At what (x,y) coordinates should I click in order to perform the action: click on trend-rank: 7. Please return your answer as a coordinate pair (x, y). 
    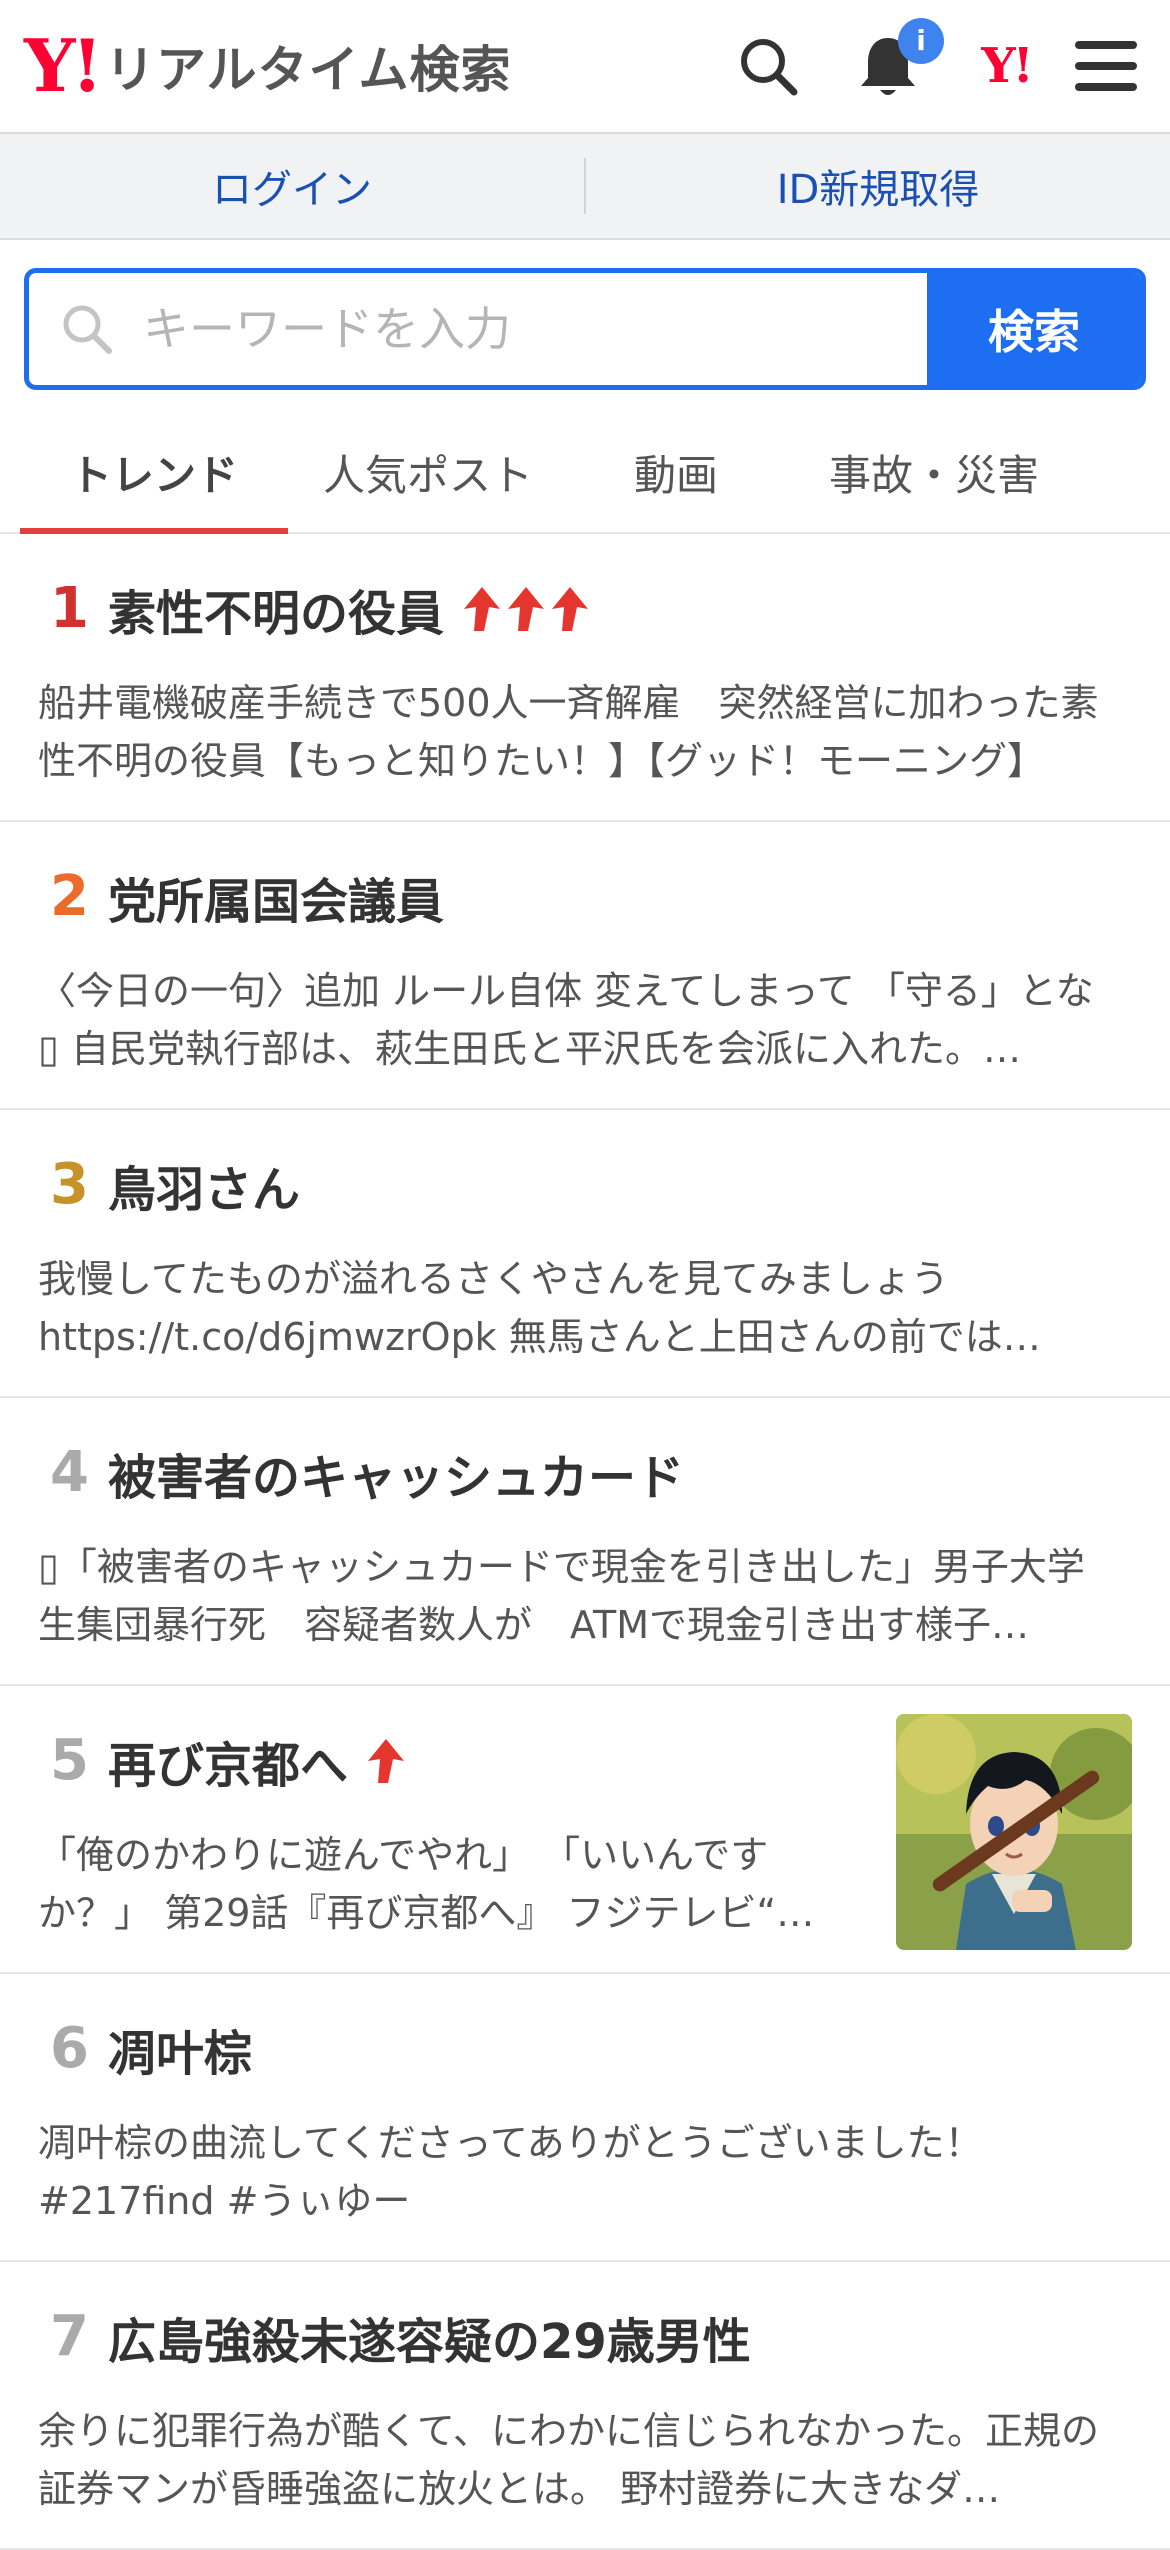
    Looking at the image, I should click on (69, 2336).